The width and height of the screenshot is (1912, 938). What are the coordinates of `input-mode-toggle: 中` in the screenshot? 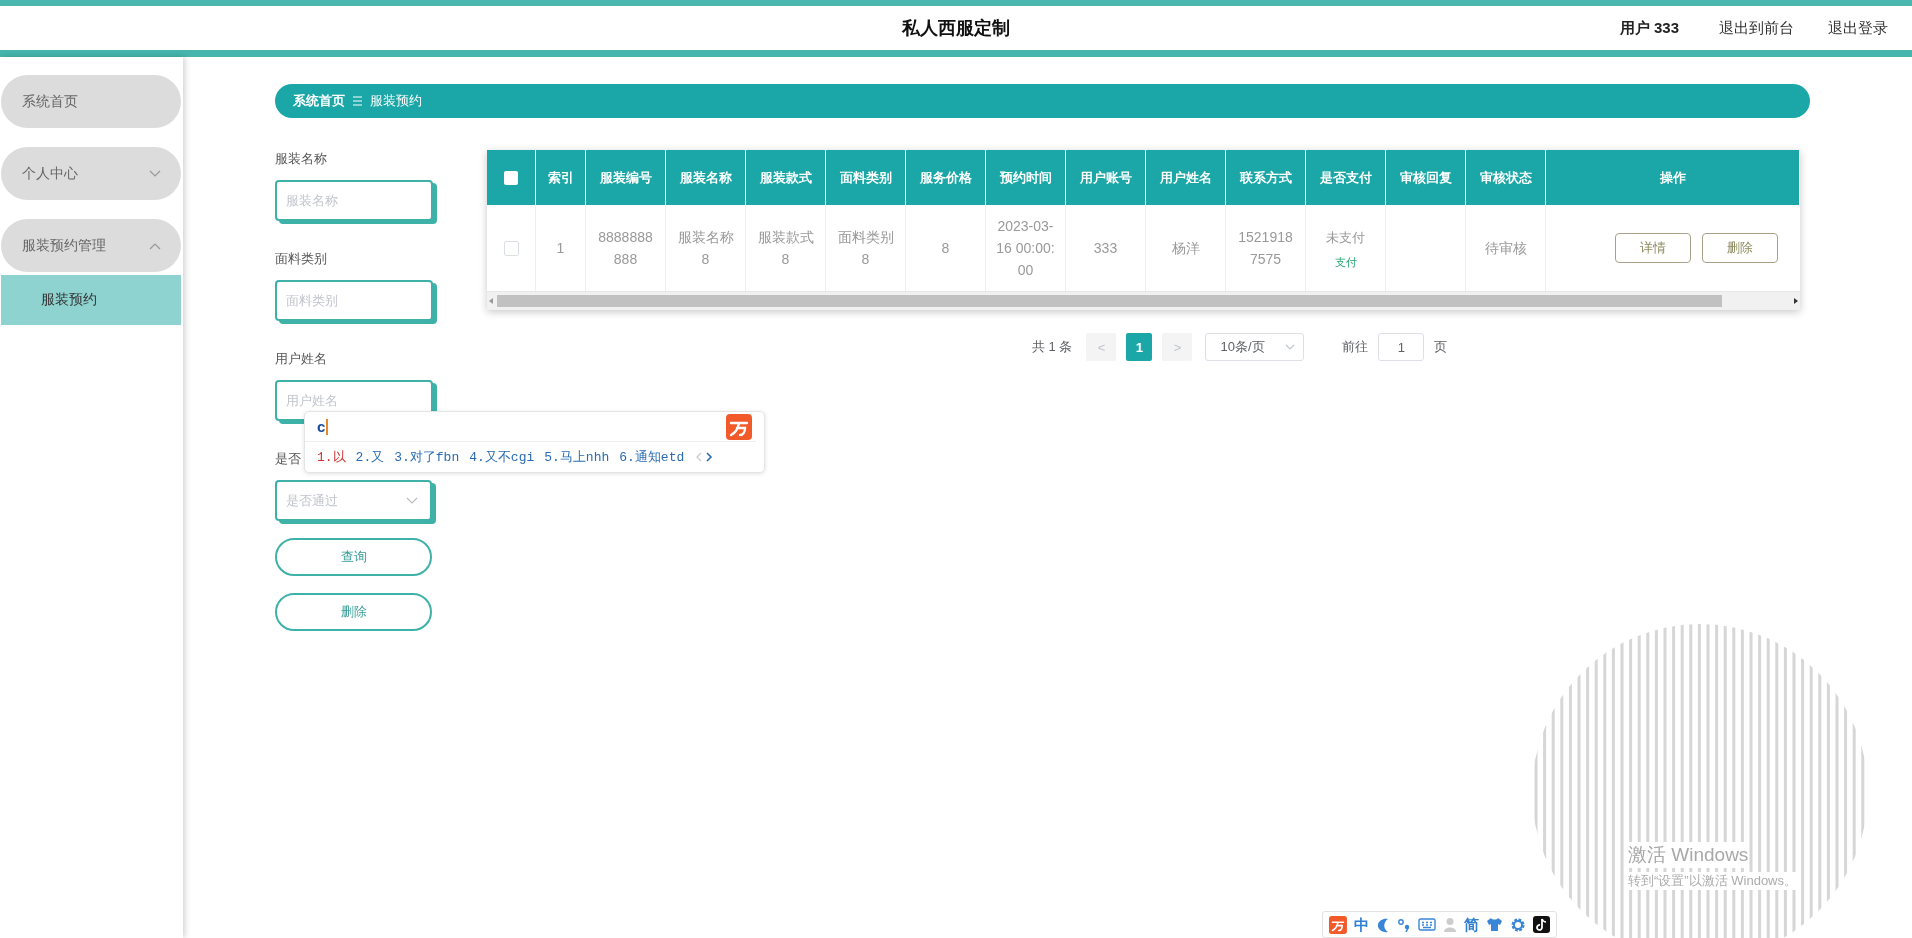 It's located at (1361, 924).